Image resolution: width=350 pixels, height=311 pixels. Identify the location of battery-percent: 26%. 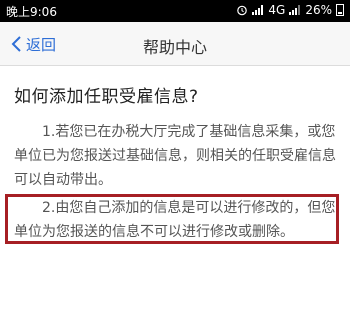
(318, 10).